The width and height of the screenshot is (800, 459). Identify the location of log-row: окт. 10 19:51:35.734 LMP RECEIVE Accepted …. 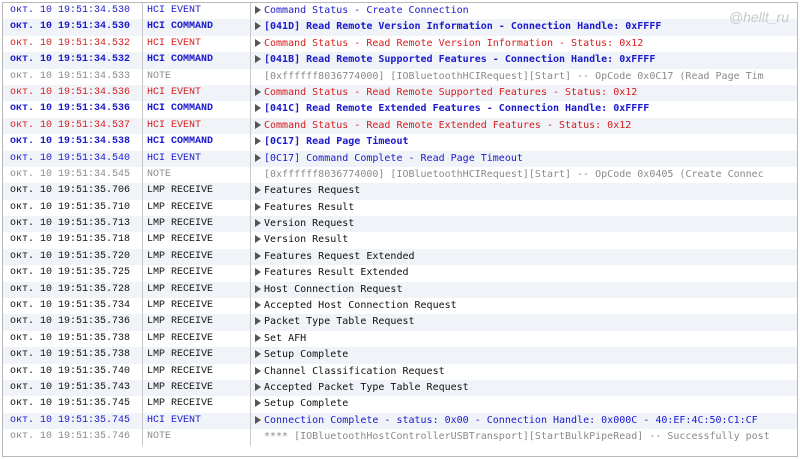
(400, 306).